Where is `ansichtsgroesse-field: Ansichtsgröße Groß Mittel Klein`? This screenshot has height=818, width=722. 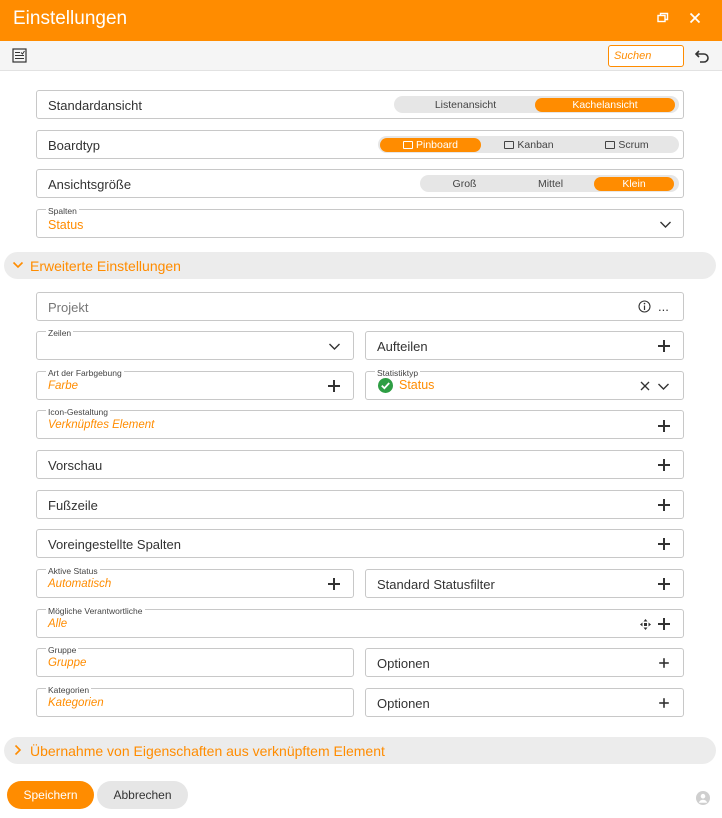 ansichtsgroesse-field: Ansichtsgröße Groß Mittel Klein is located at coordinates (360, 183).